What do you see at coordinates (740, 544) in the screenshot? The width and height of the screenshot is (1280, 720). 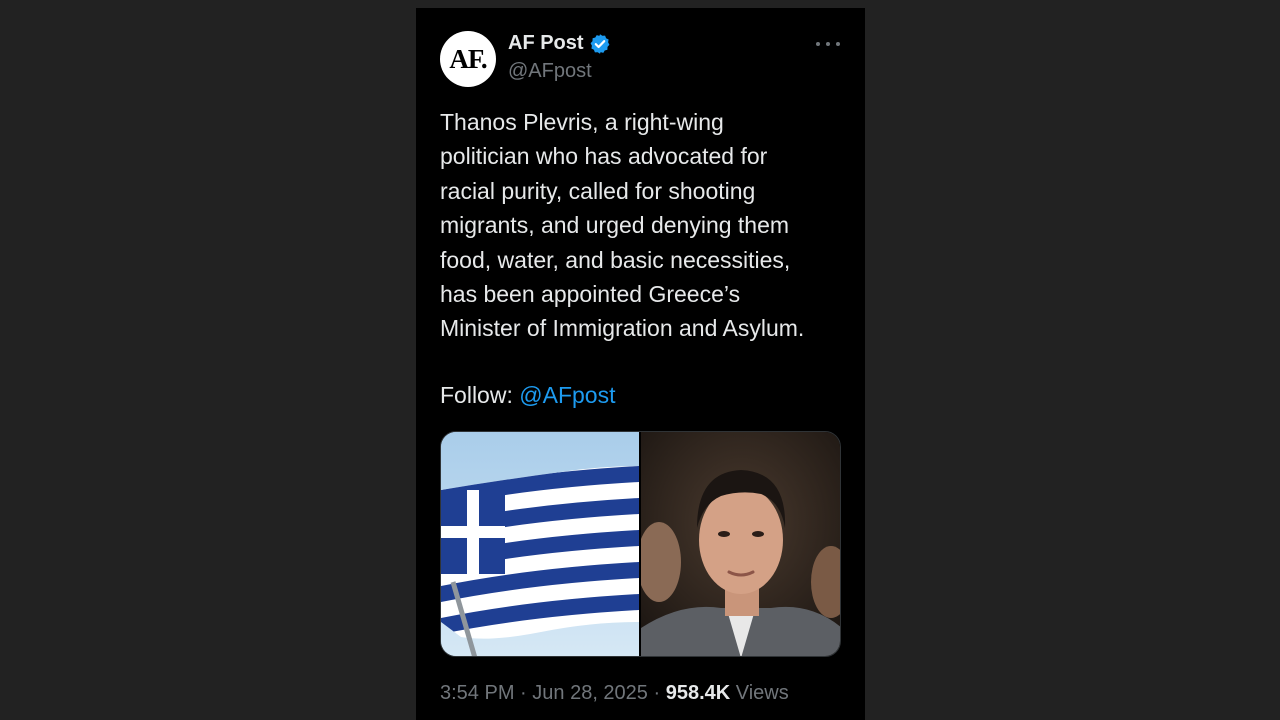 I see `media-photo-portrait` at bounding box center [740, 544].